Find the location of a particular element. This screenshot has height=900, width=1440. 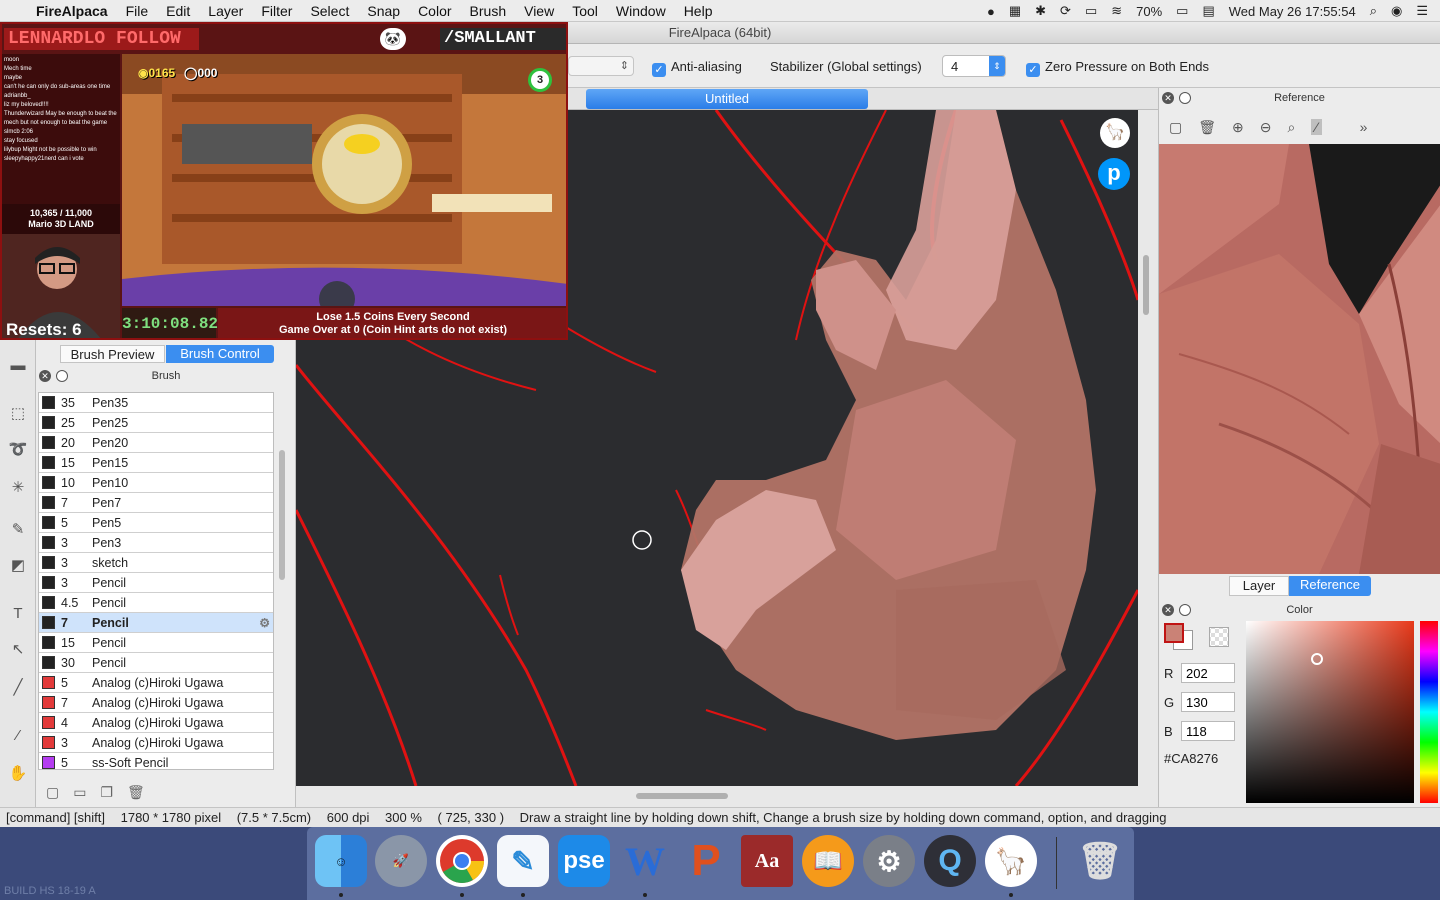

brush-list-scrollbar is located at coordinates (282, 515).